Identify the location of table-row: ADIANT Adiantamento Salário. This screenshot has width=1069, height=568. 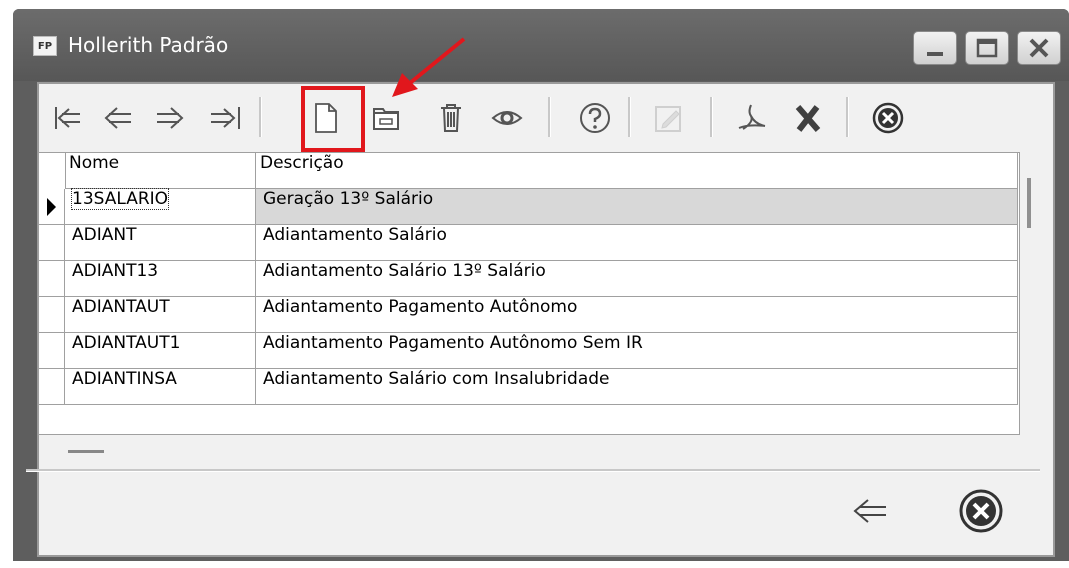
(528, 243).